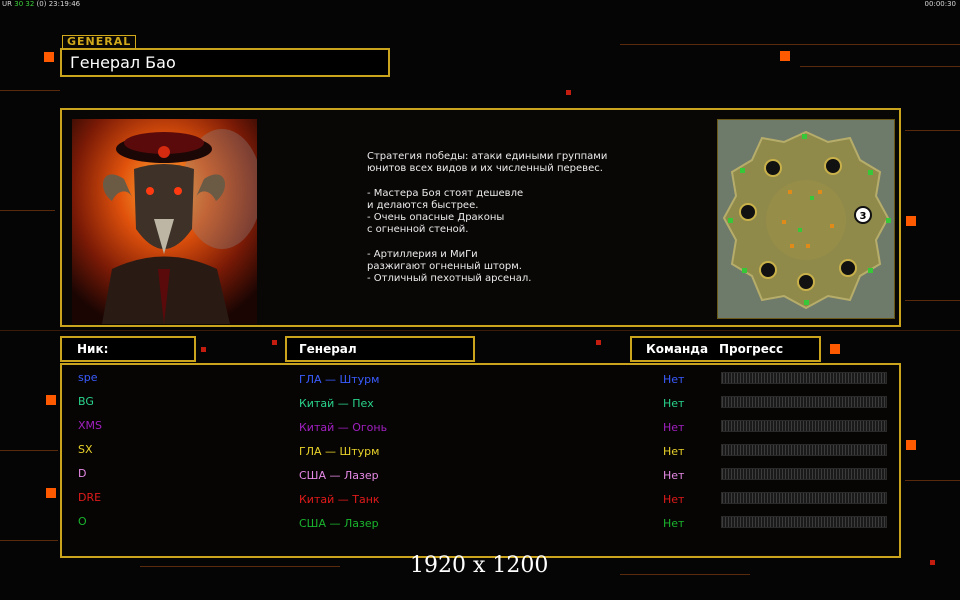 The image size is (960, 600). I want to click on nick-column-header: Ник:, so click(128, 349).